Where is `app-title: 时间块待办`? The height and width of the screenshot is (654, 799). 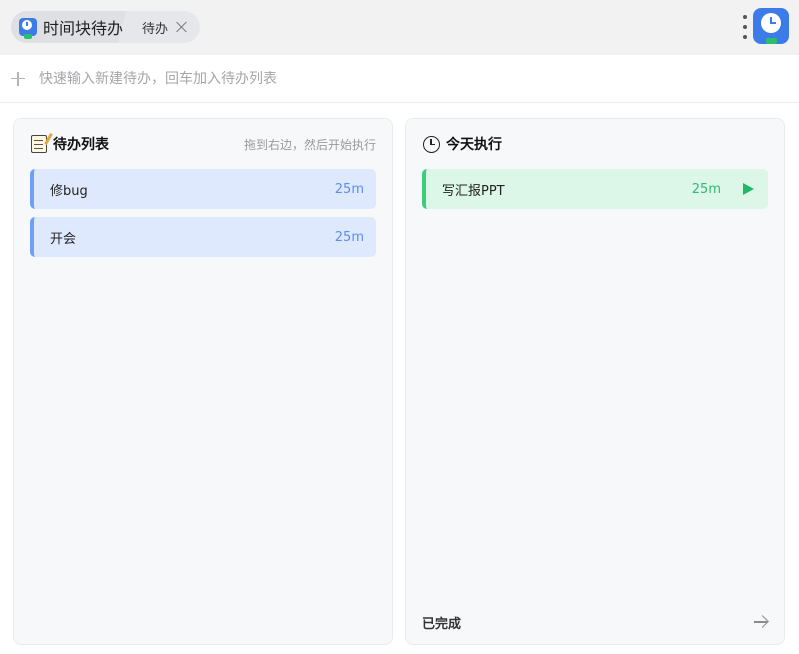
app-title: 时间块待办 is located at coordinates (83, 28).